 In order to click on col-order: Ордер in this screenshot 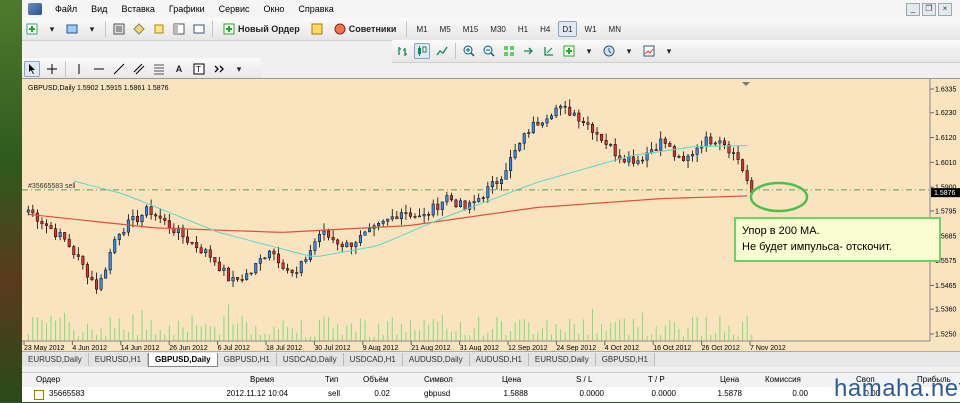, I will do `click(48, 380)`.